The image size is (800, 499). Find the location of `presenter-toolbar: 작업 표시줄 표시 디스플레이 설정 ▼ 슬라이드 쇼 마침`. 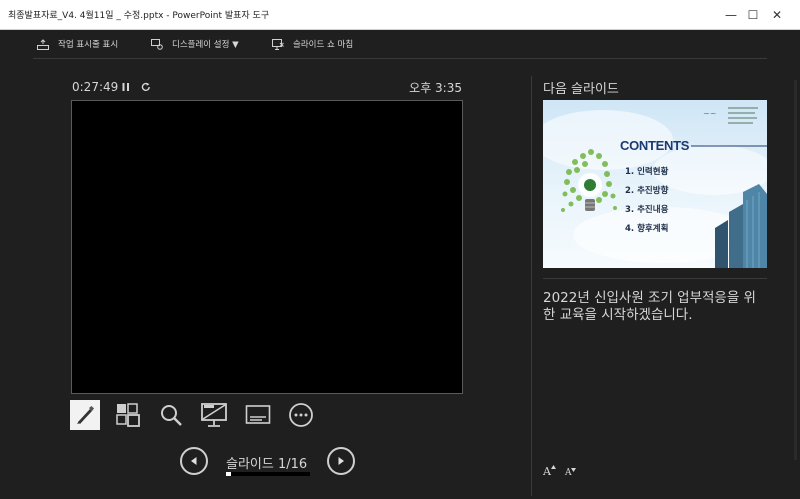

presenter-toolbar: 작업 표시줄 표시 디스플레이 설정 ▼ 슬라이드 쇼 마침 is located at coordinates (400, 45).